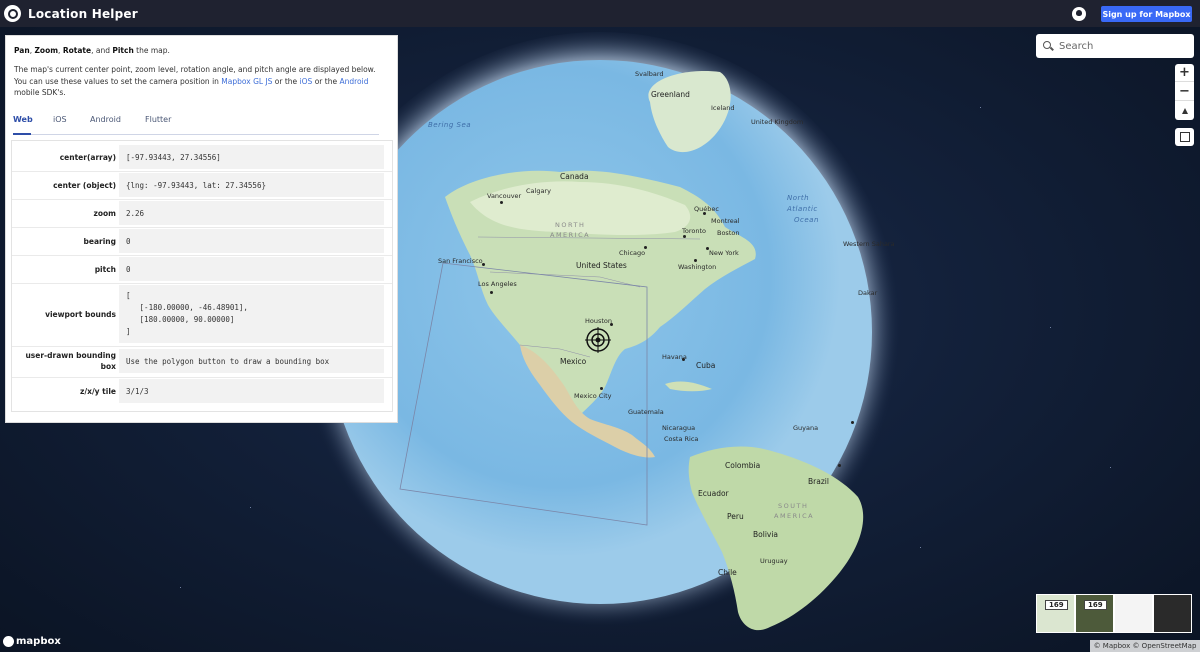 This screenshot has width=1200, height=652. I want to click on intro-pan: Pan, so click(22, 50).